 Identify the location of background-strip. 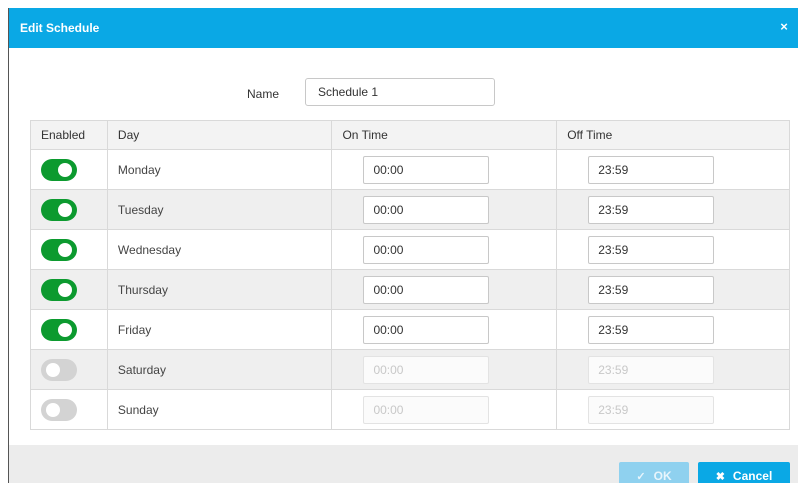
(399, 4).